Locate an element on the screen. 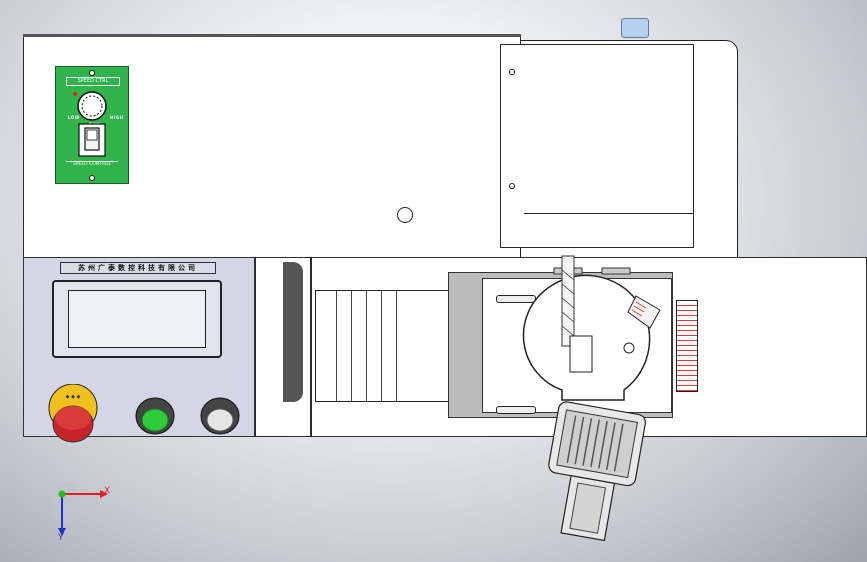 The height and width of the screenshot is (562, 867). stop-button is located at coordinates (220, 416).